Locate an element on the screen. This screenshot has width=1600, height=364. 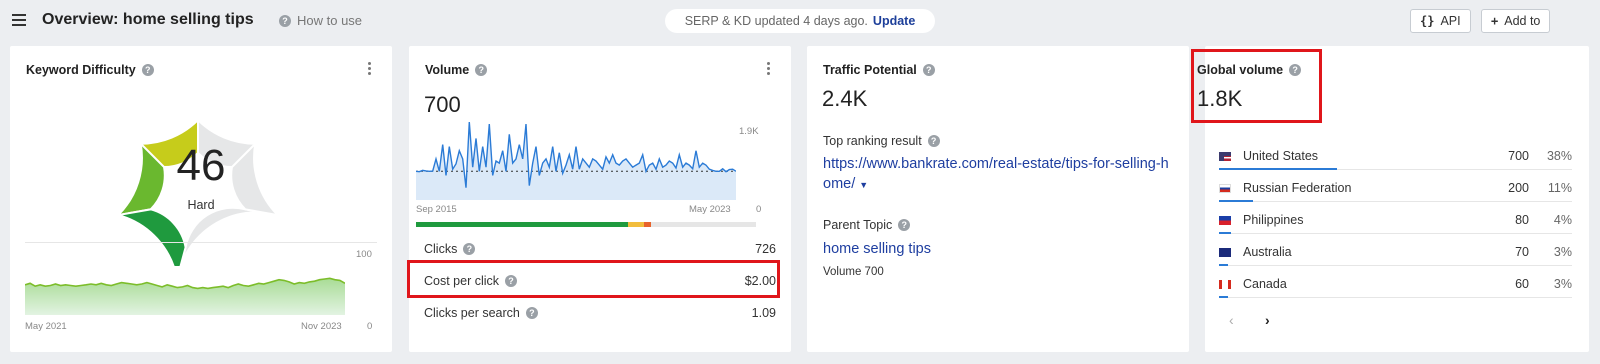
volume-trend-area is located at coordinates (576, 161).